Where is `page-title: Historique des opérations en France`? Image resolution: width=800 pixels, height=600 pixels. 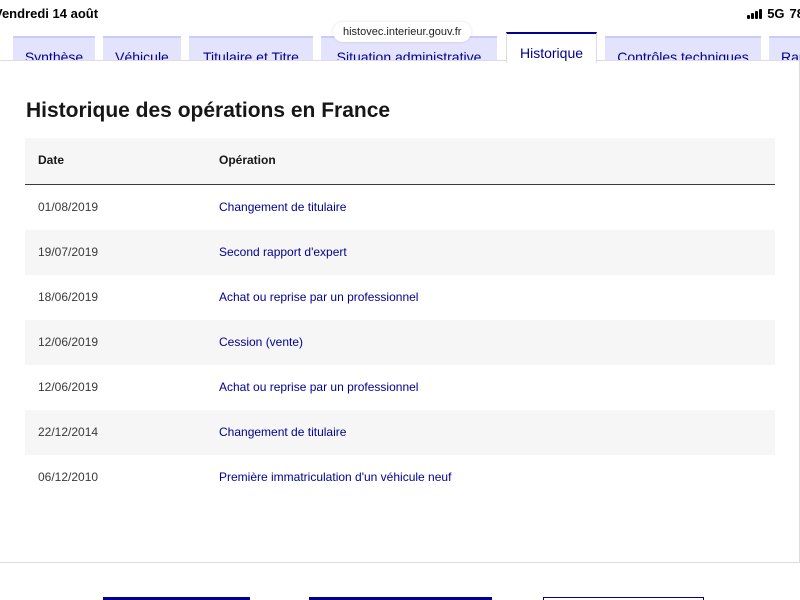 page-title: Historique des opérations en France is located at coordinates (208, 110).